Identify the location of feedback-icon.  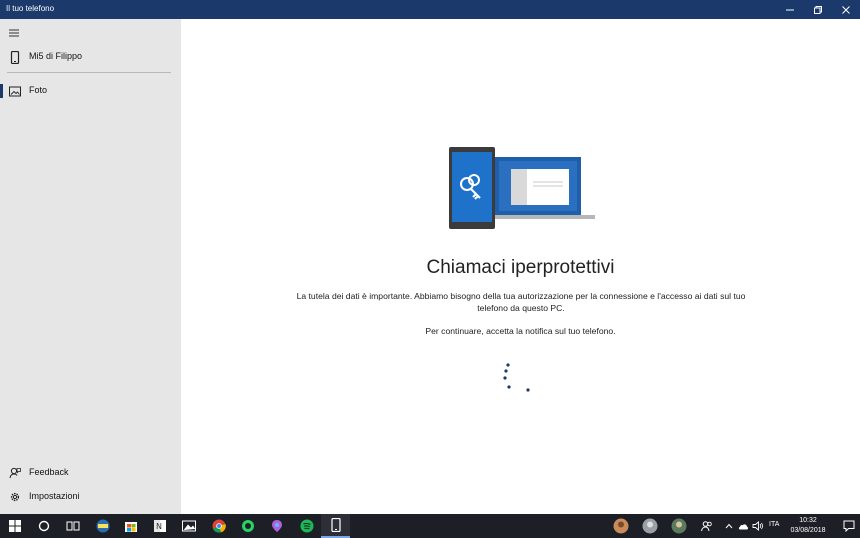
(15, 473).